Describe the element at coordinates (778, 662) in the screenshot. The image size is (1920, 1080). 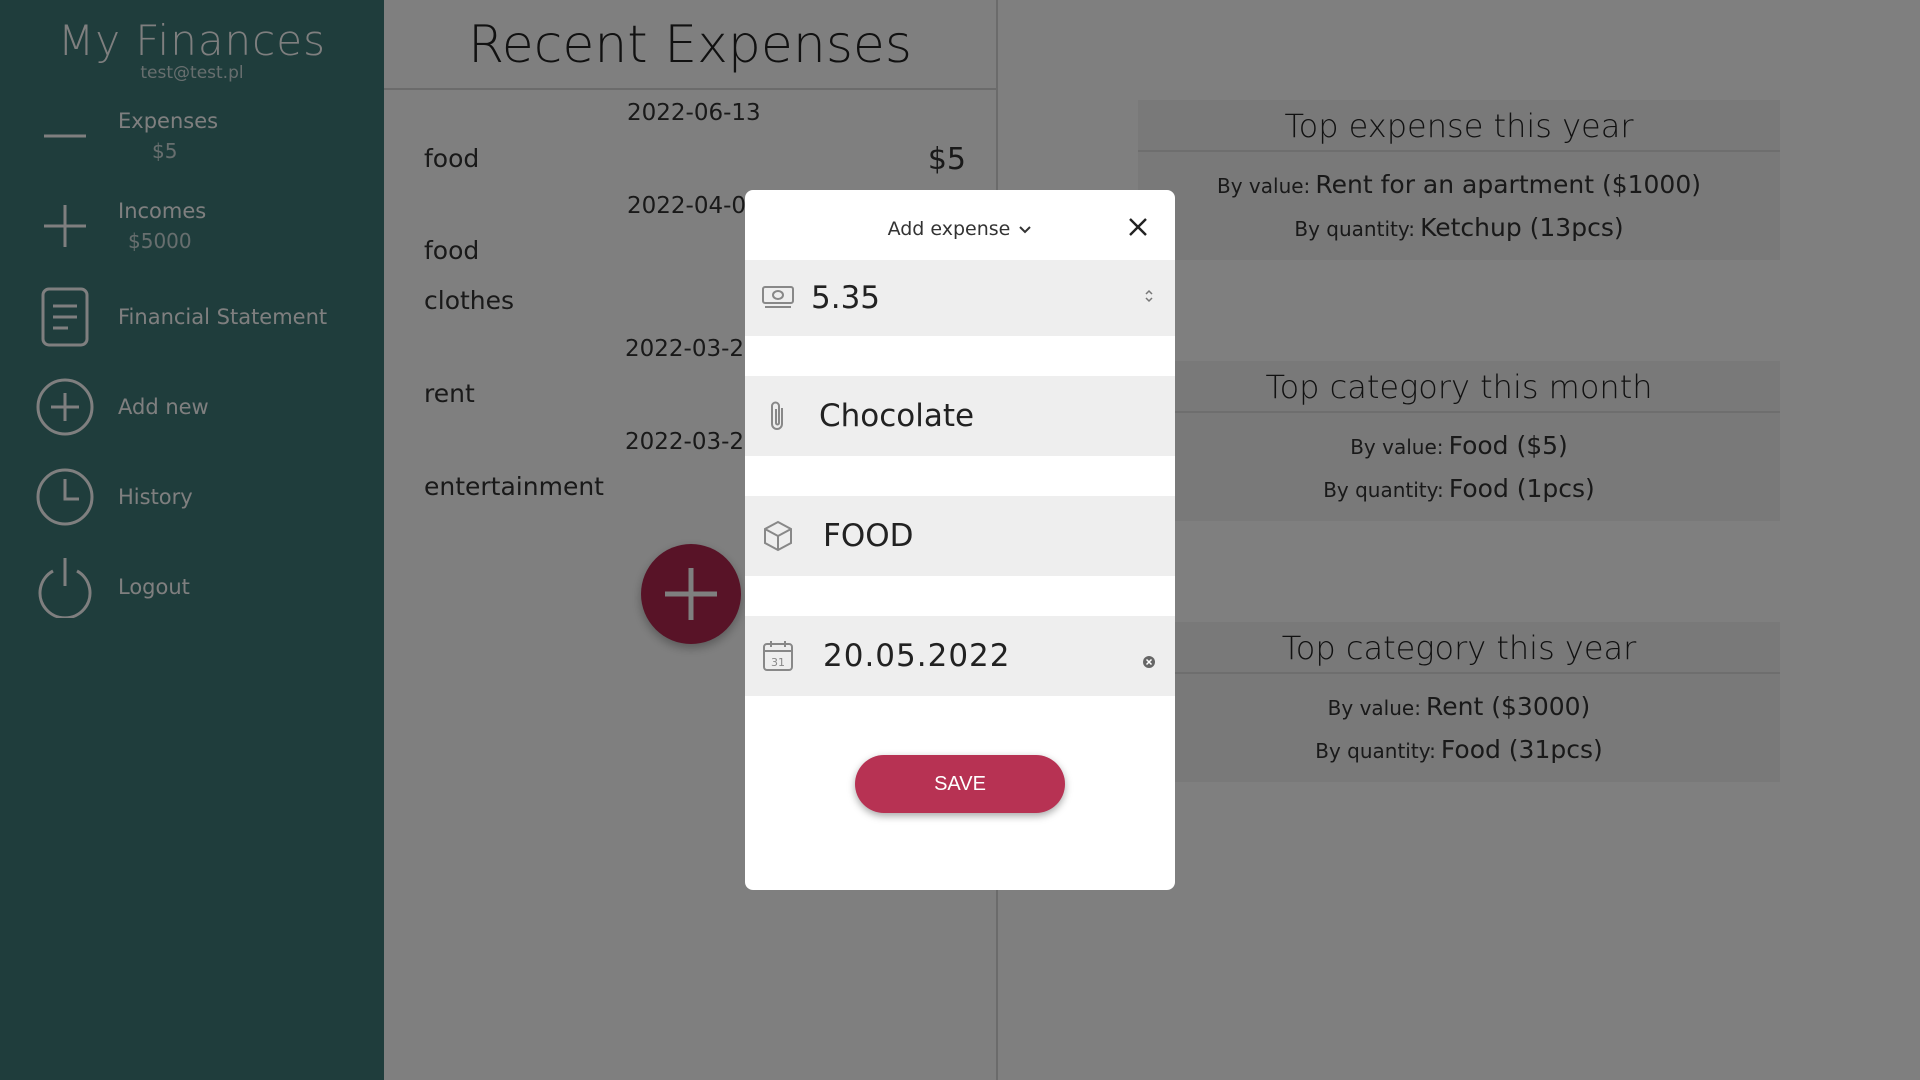
I see `calendar-day: 31` at that location.